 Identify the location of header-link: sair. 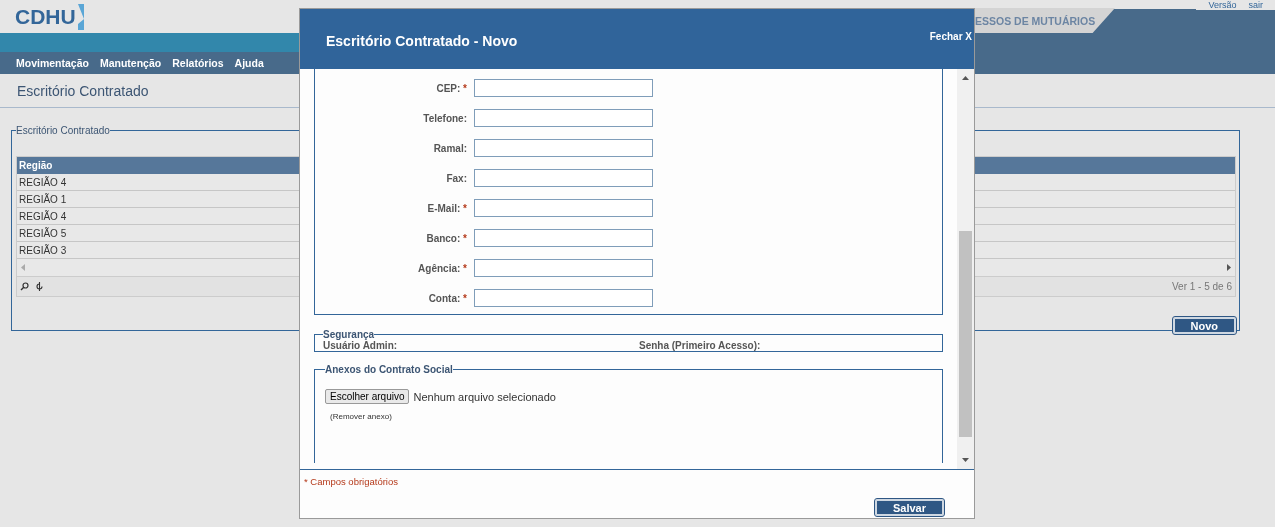
(1255, 5).